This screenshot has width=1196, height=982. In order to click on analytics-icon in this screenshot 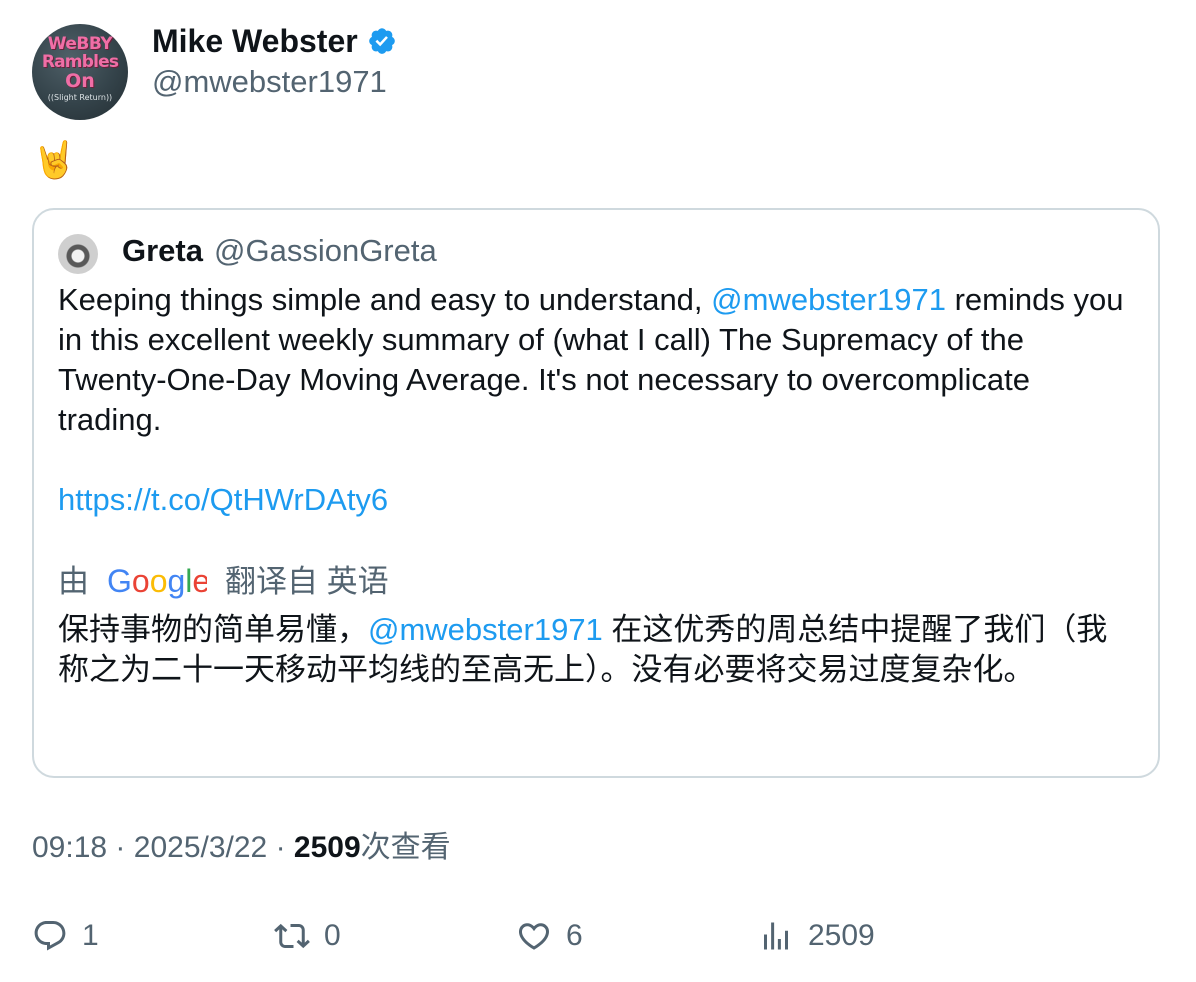, I will do `click(776, 936)`.